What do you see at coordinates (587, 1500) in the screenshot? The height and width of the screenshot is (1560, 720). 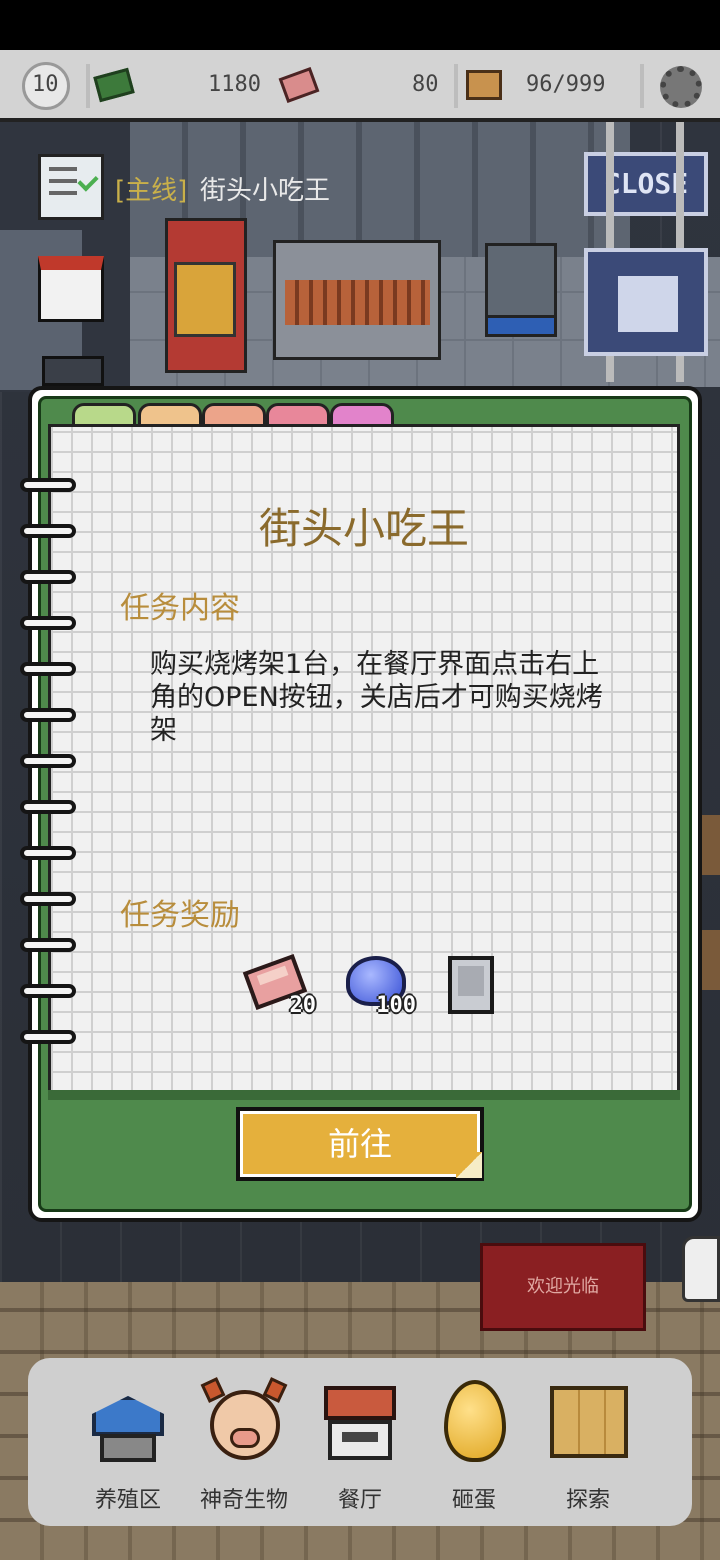 I see `nav-label: 探索` at bounding box center [587, 1500].